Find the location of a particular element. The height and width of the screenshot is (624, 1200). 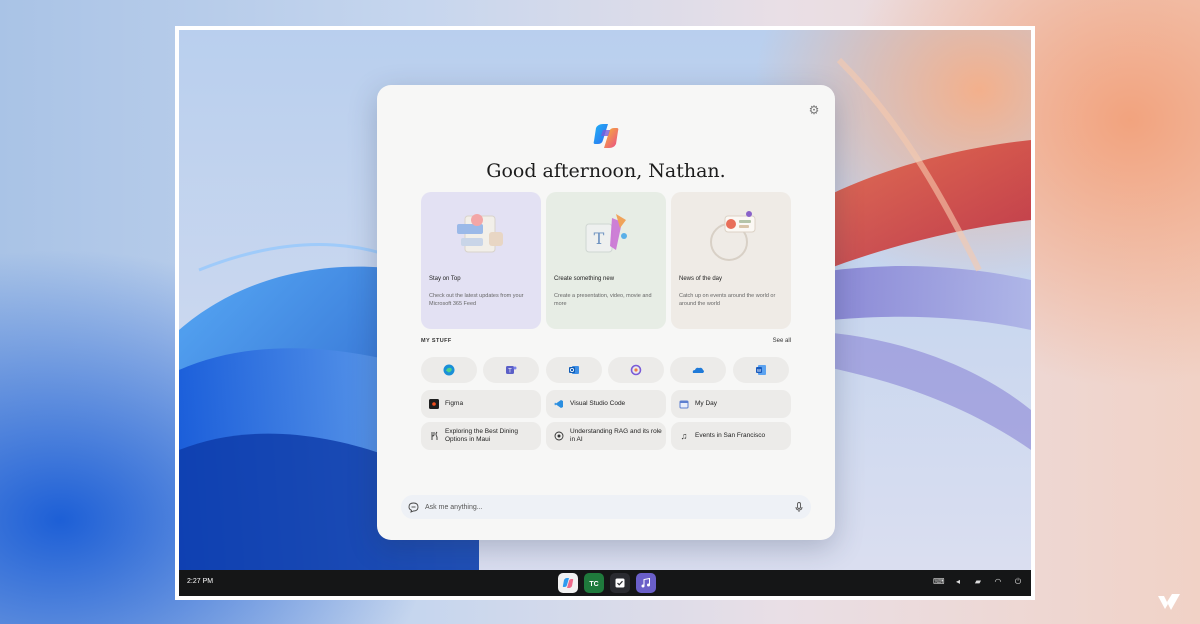

wifi-icon: ◠ is located at coordinates (998, 582).